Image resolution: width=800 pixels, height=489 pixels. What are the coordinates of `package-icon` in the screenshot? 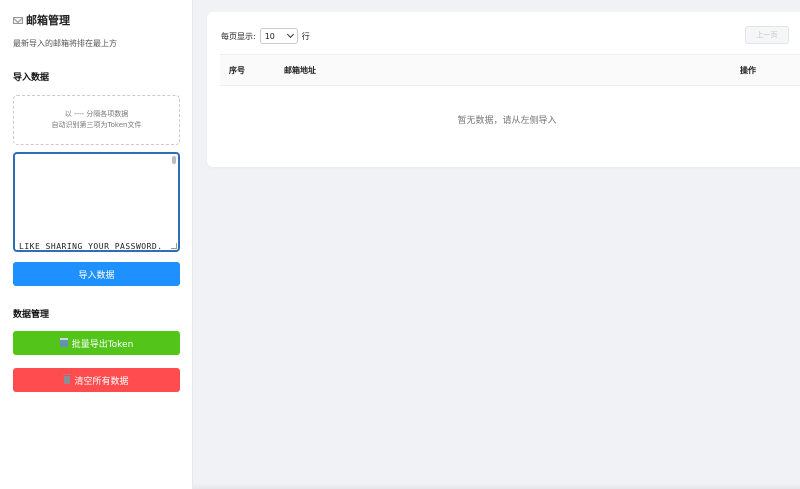 It's located at (63, 342).